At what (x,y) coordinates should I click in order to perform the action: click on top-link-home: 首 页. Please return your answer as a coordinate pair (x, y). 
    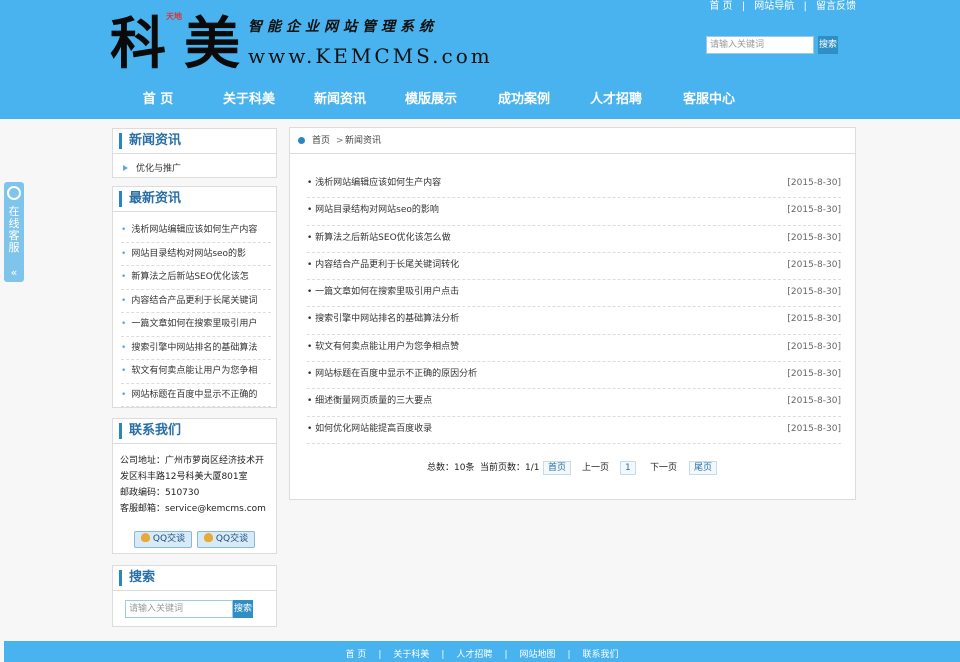
    Looking at the image, I should click on (720, 6).